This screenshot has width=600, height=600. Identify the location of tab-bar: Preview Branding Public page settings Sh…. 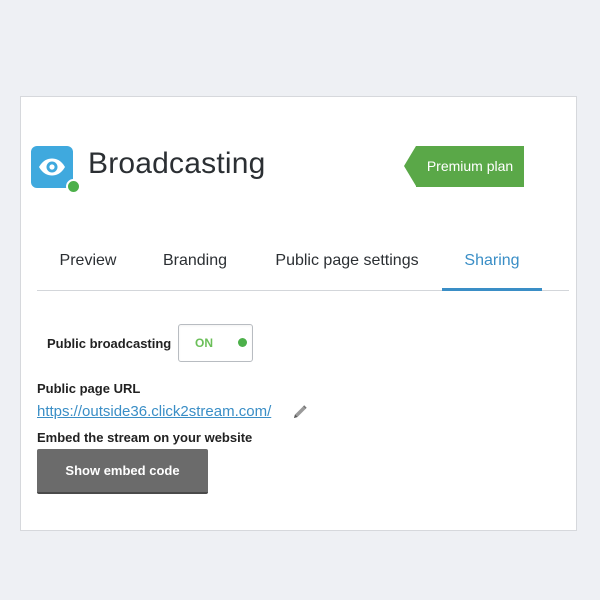
(303, 261).